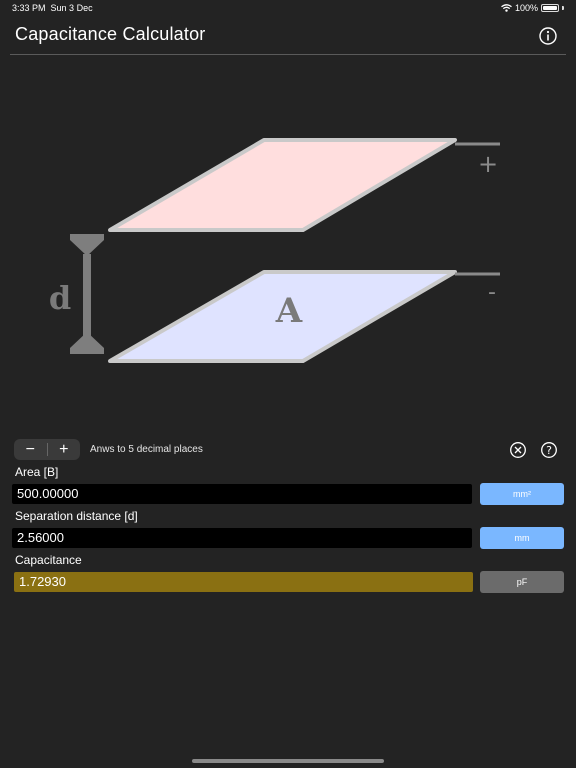 Image resolution: width=576 pixels, height=768 pixels. Describe the element at coordinates (522, 494) in the screenshot. I see `area-unit-button: mm²` at that location.